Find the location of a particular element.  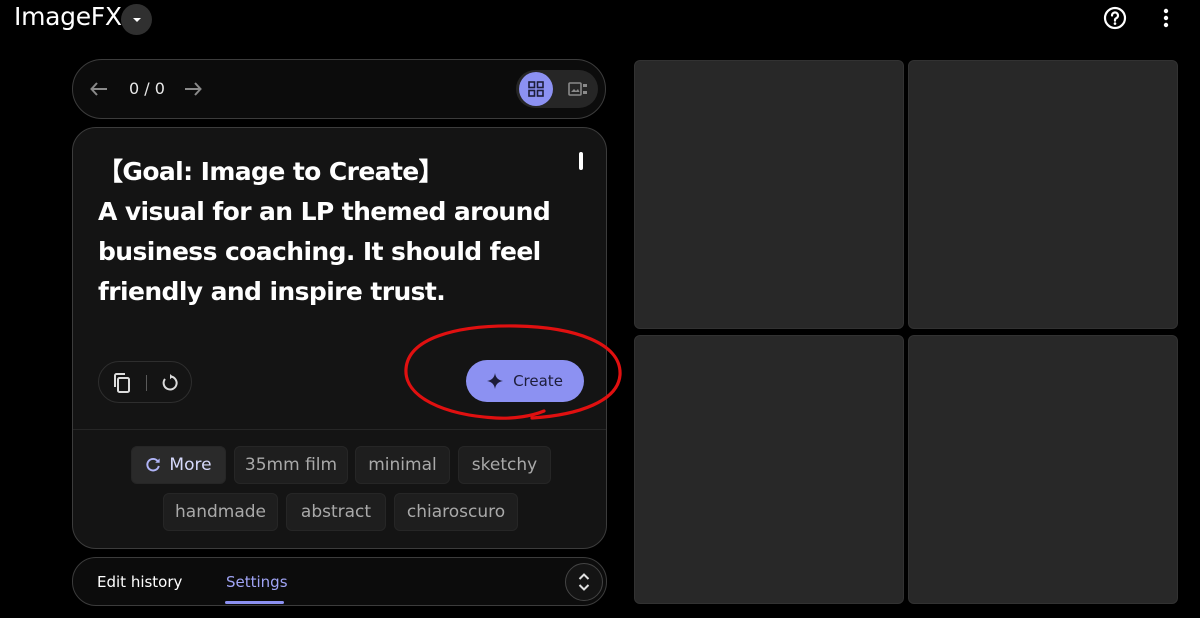

more-styles-chip: More is located at coordinates (178, 465).